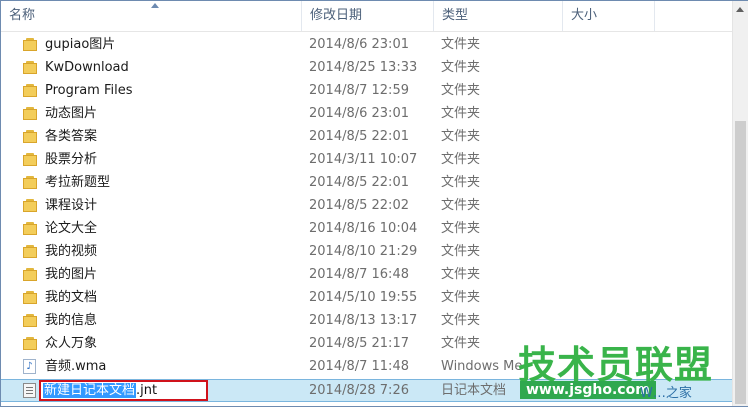 Image resolution: width=748 pixels, height=407 pixels. Describe the element at coordinates (666, 393) in the screenshot. I see `watermark-tagline: W…之家` at that location.